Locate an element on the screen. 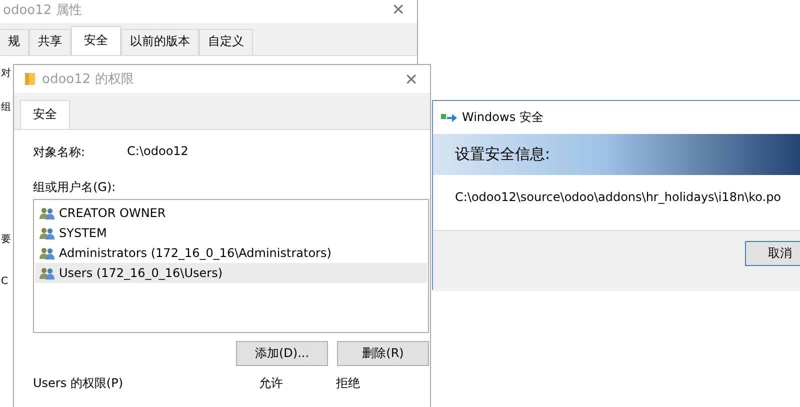  window-title: Windows 安全 is located at coordinates (503, 117).